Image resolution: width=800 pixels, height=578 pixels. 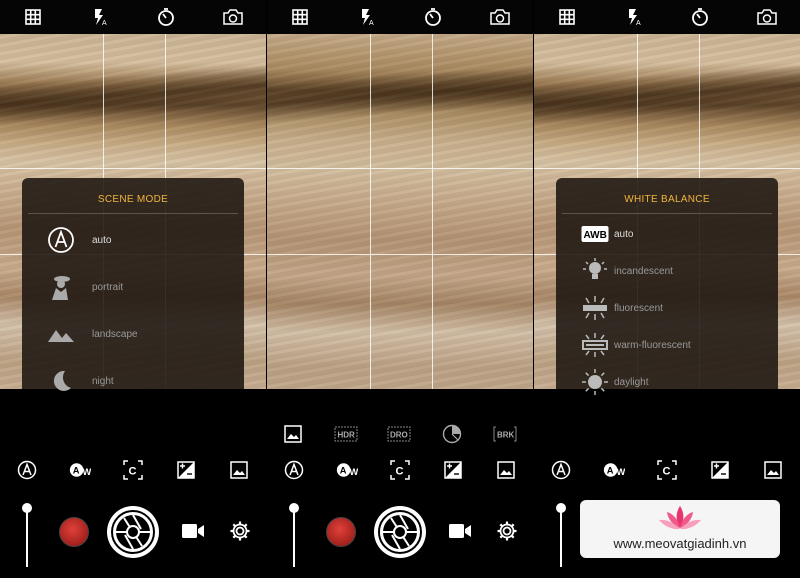 I want to click on option-label: landscape, so click(x=115, y=334).